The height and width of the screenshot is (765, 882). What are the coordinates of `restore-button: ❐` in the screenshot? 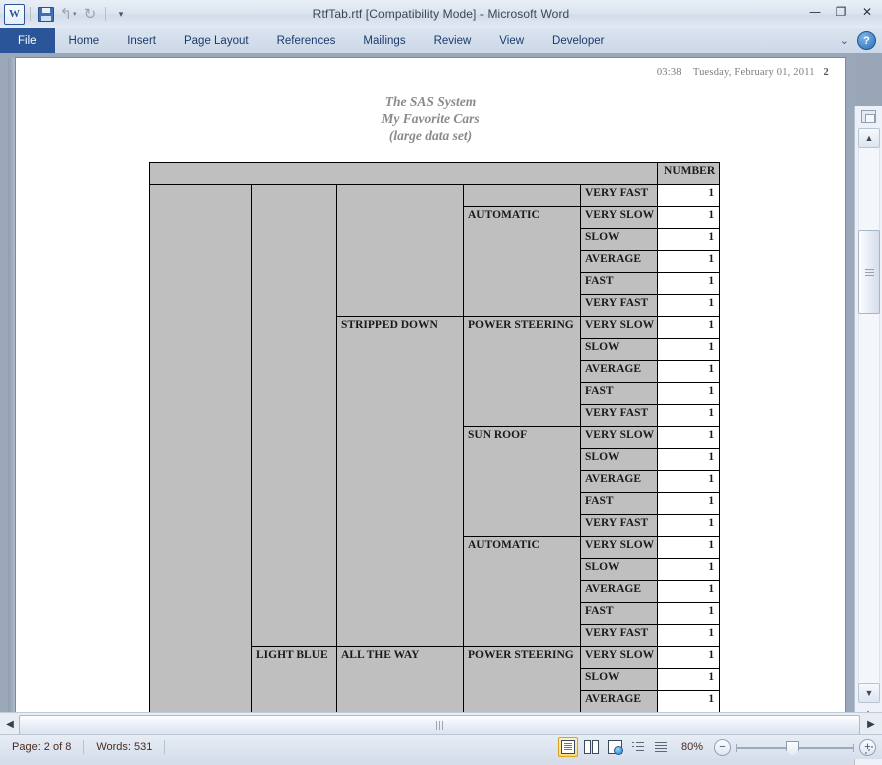 It's located at (841, 12).